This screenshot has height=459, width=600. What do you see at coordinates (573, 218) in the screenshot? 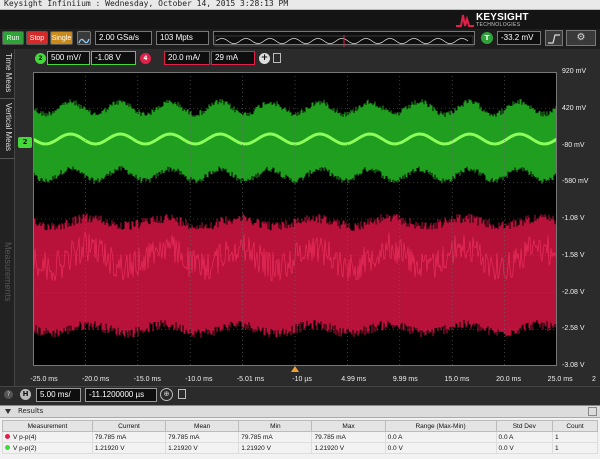
I see `right-axis-label: -1.08 V` at bounding box center [573, 218].